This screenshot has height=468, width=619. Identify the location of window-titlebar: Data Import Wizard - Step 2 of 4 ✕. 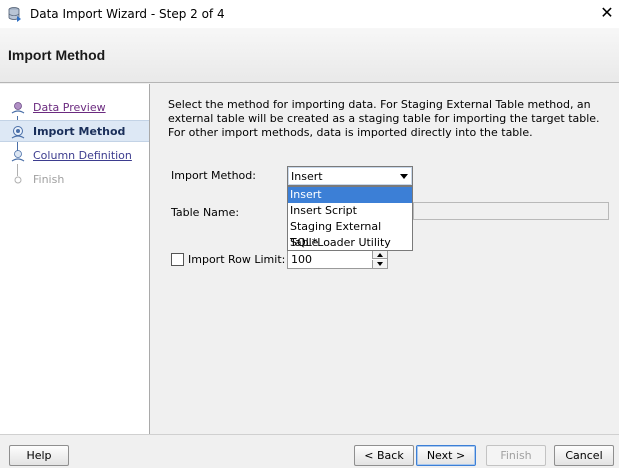
(309, 14).